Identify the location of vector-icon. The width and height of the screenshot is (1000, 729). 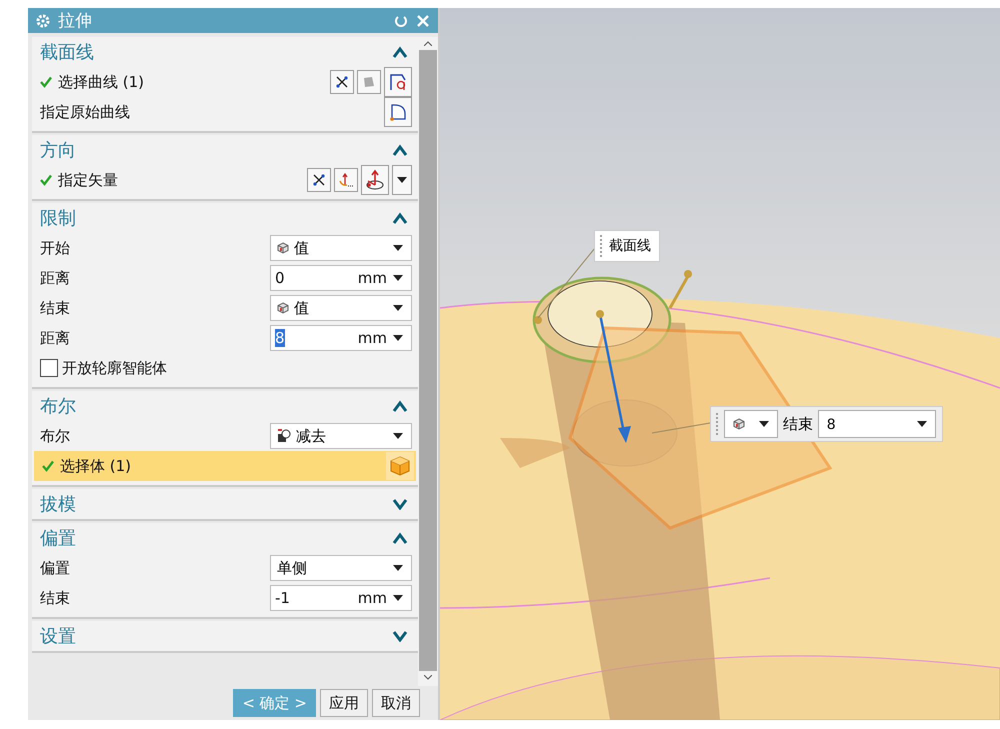
(375, 180).